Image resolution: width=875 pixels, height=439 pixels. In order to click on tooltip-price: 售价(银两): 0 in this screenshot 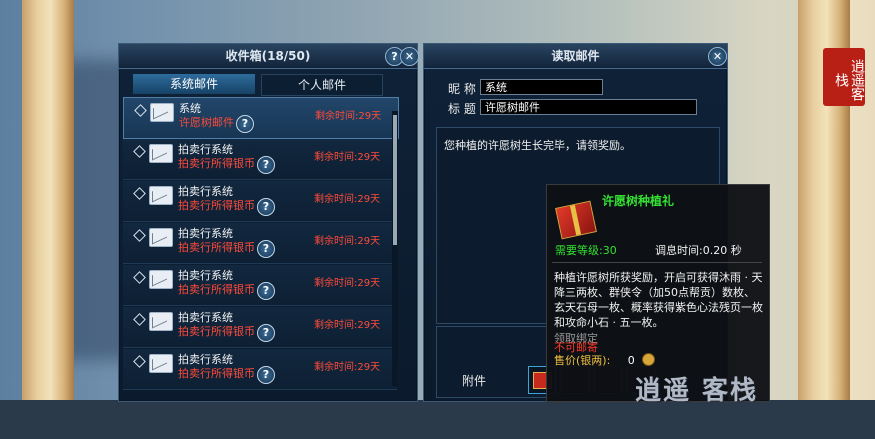, I will do `click(605, 360)`.